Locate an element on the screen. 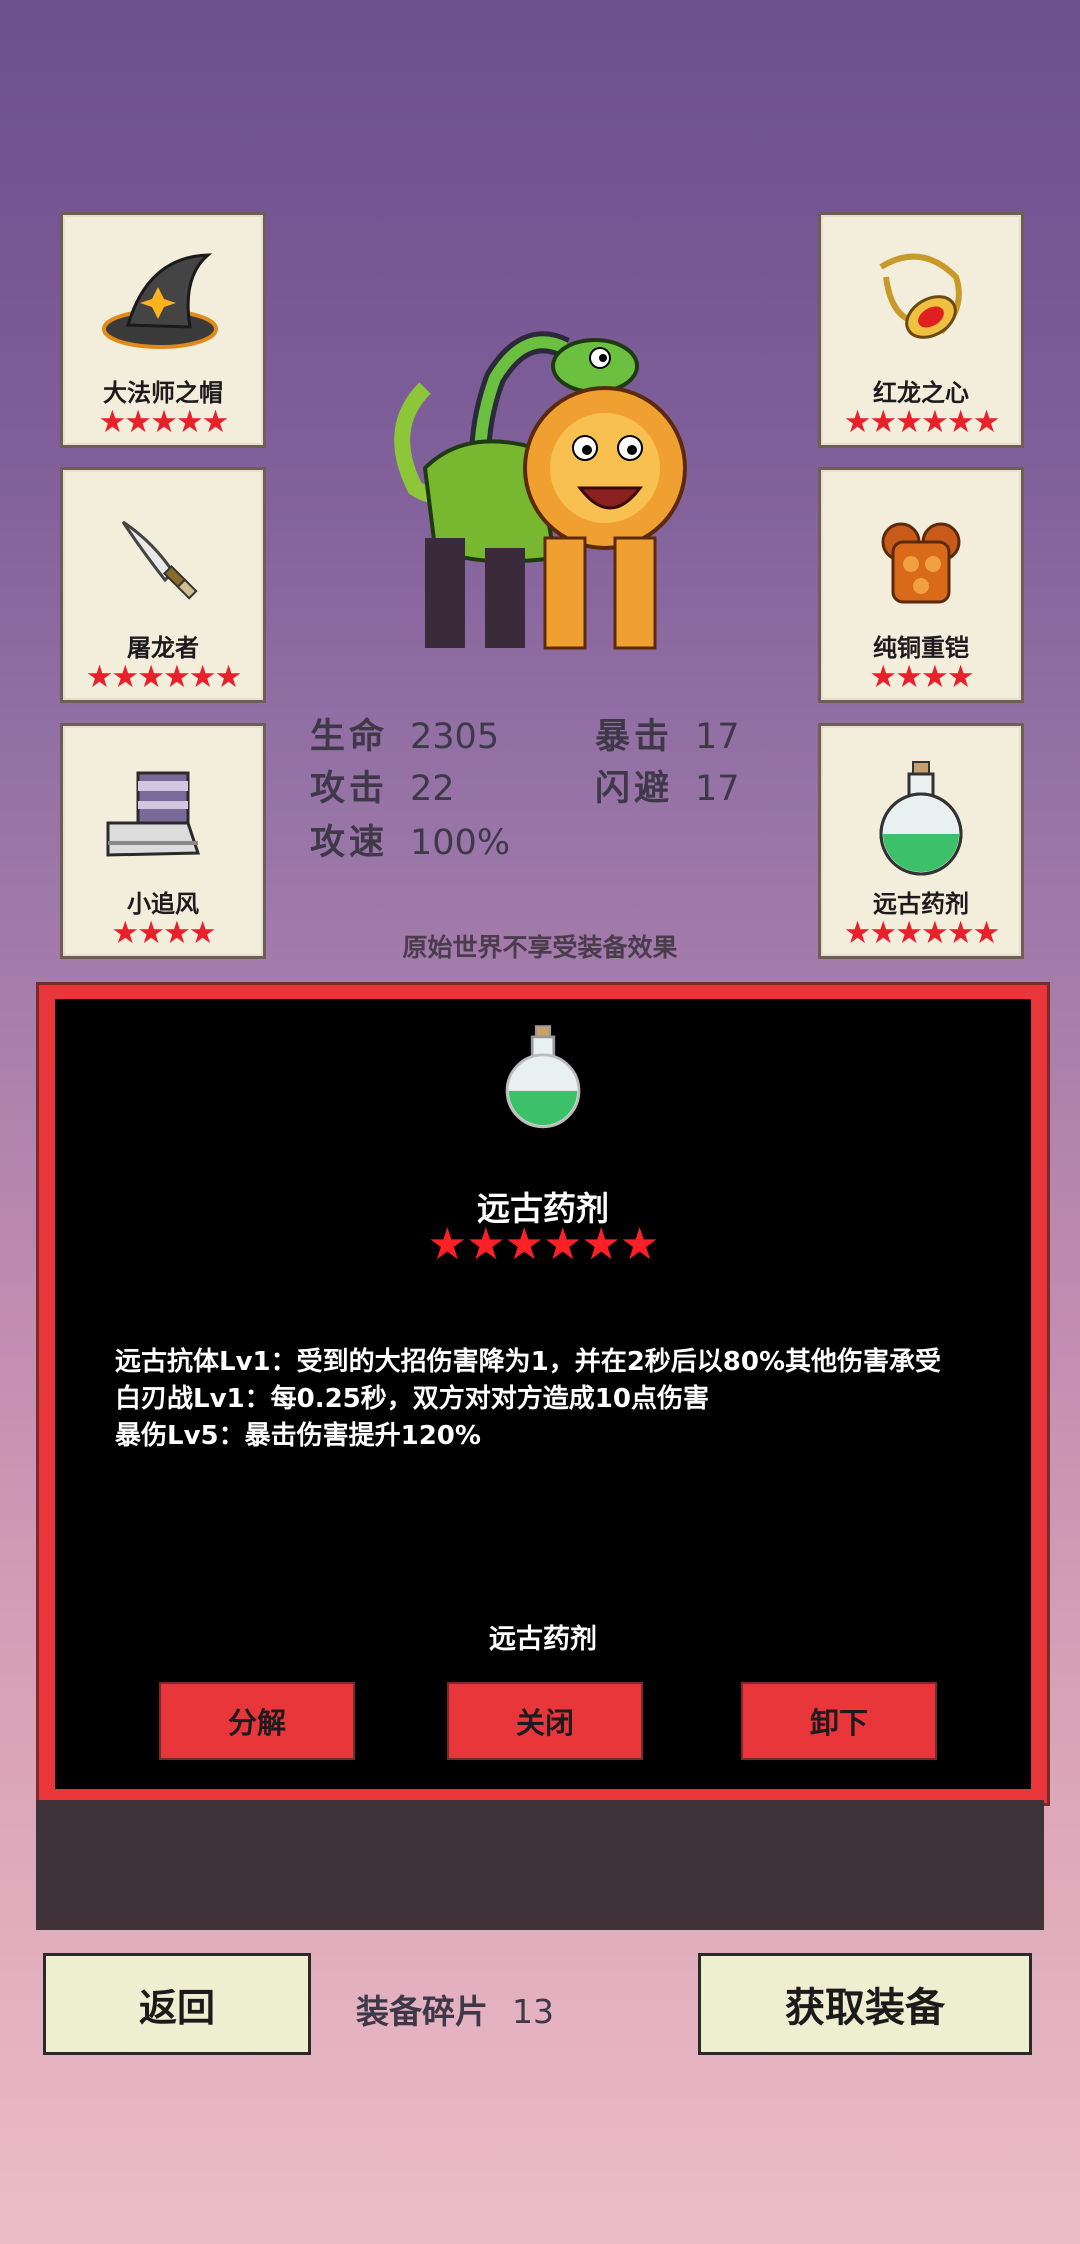  equip-slot-armor: 纯铜重铠 ★★★★ is located at coordinates (921, 585).